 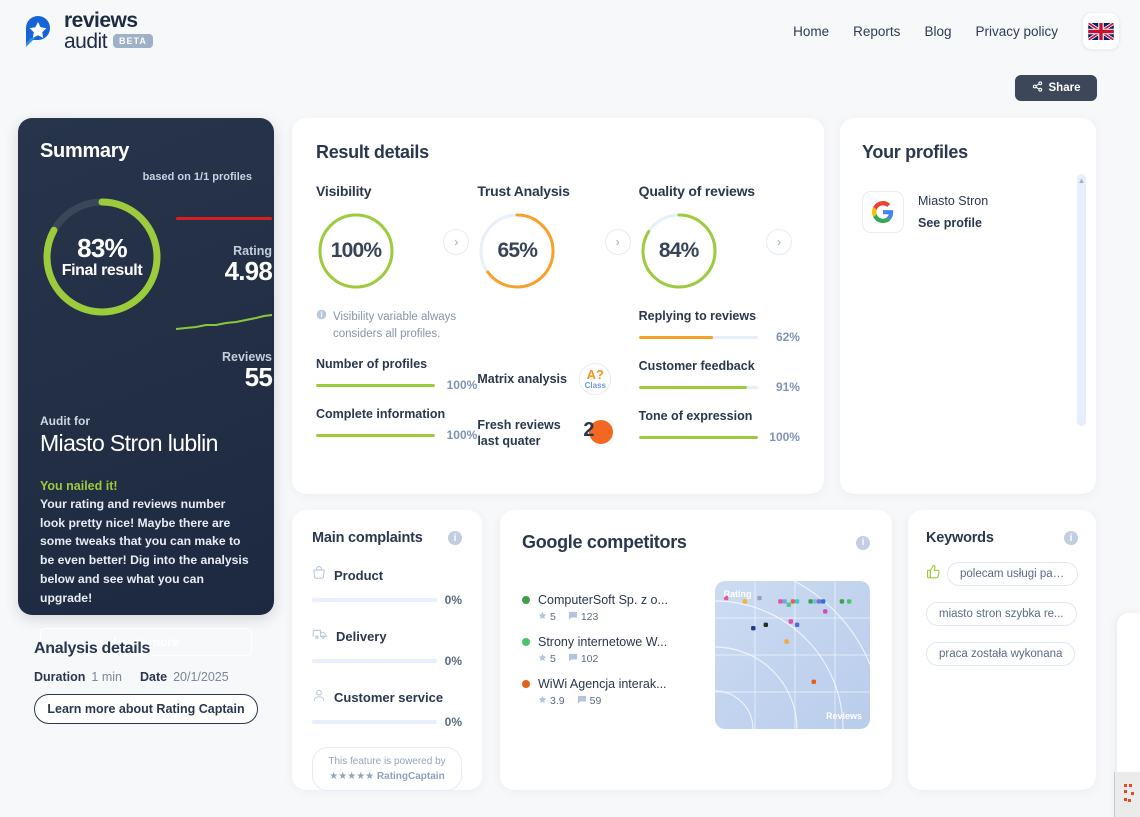 I want to click on bar-tone-of-expression-label: Tone of expression, so click(x=695, y=416).